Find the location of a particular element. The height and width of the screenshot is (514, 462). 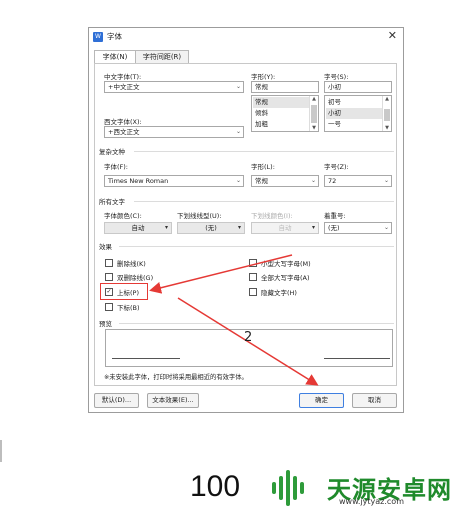

brand-url: www.jytyaz.com is located at coordinates (371, 501).